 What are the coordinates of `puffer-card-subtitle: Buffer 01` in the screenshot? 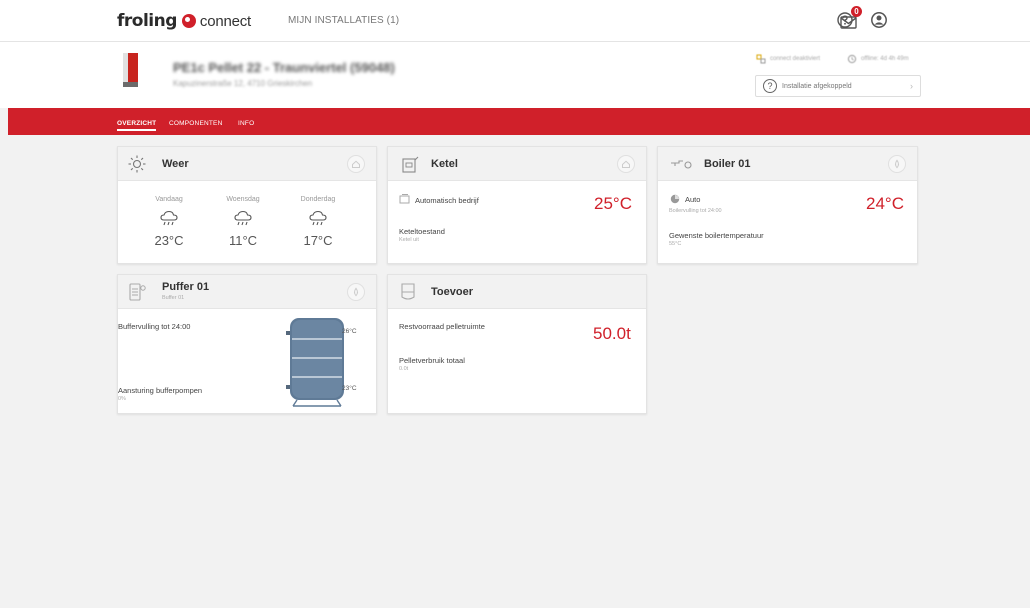 It's located at (173, 298).